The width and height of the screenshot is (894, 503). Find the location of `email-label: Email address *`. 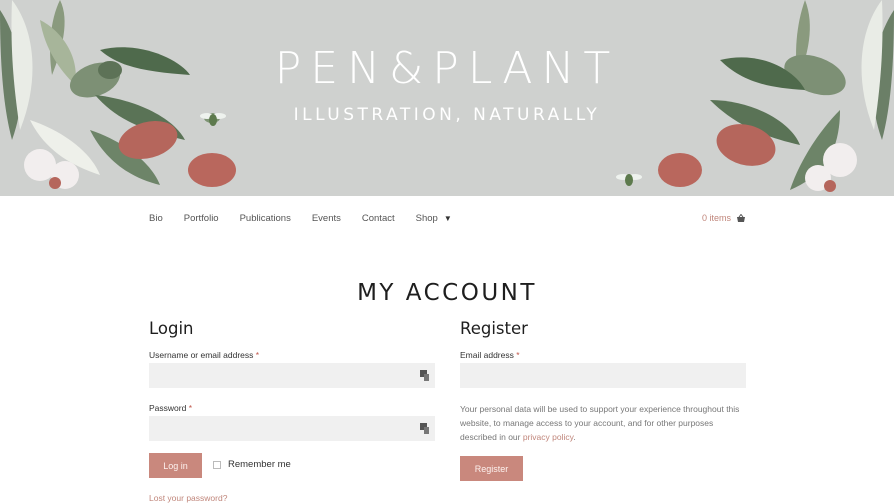

email-label: Email address * is located at coordinates (490, 355).